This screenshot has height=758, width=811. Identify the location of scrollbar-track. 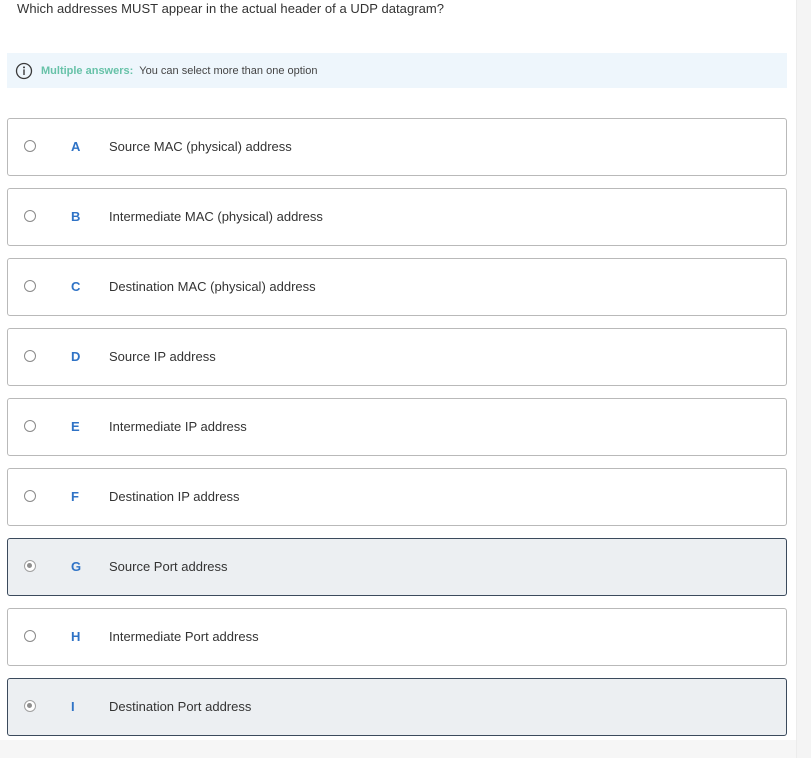
(803, 379).